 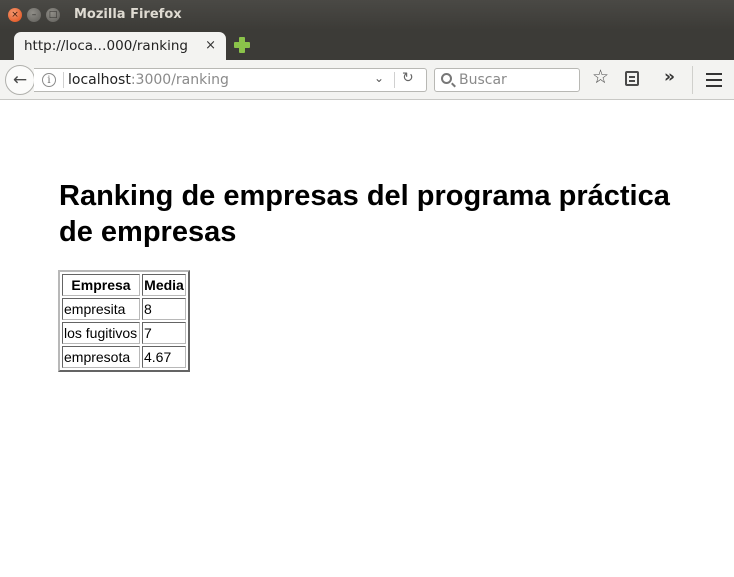 What do you see at coordinates (242, 45) in the screenshot?
I see `new-tab-icon` at bounding box center [242, 45].